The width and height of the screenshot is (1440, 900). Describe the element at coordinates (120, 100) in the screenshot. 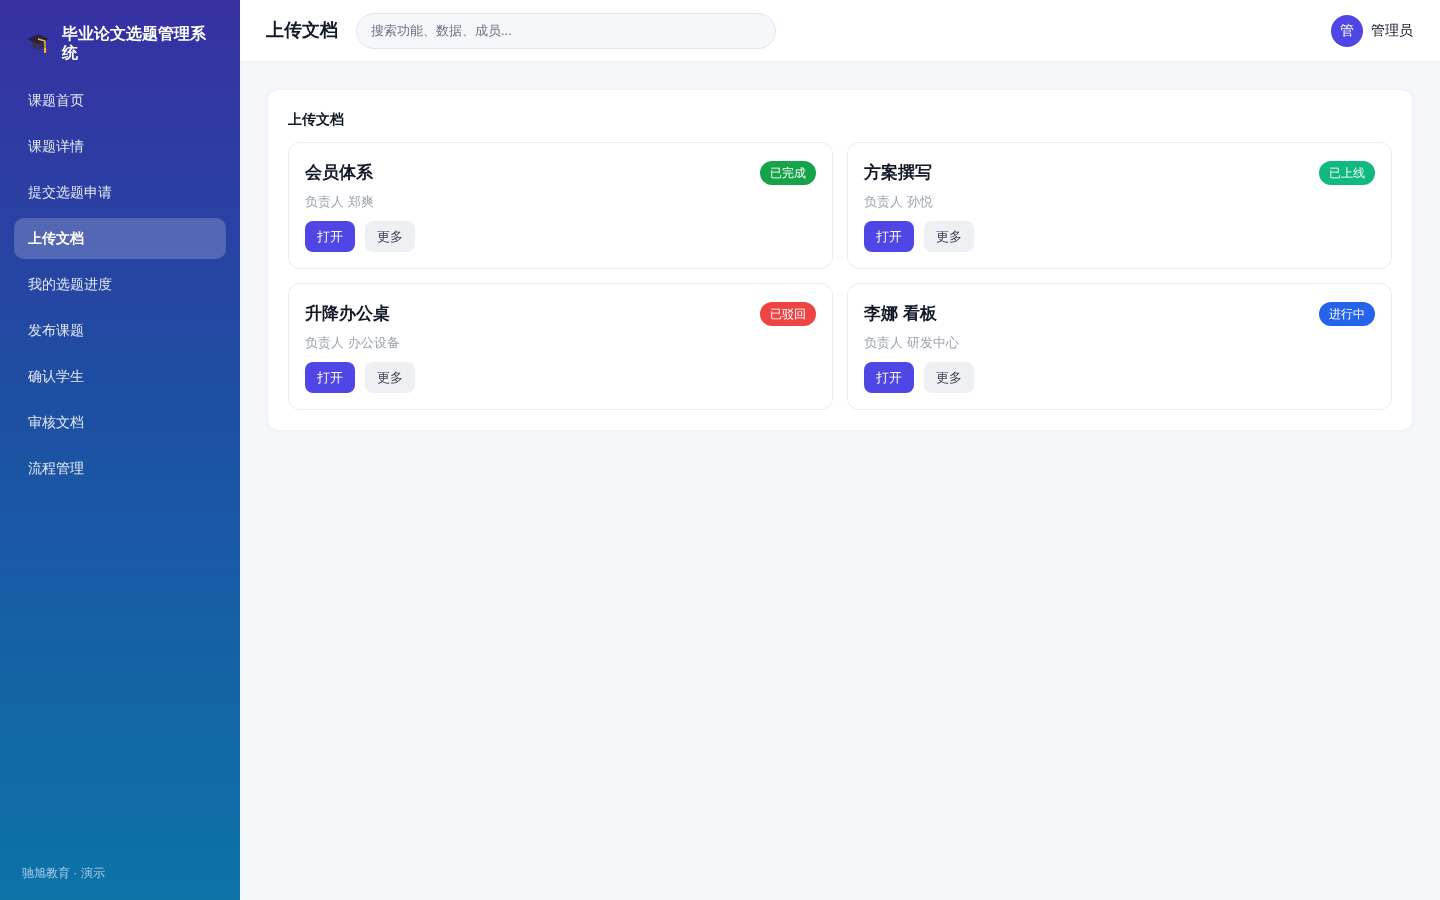

I see `sidebar-nav-item: 课题首页` at that location.